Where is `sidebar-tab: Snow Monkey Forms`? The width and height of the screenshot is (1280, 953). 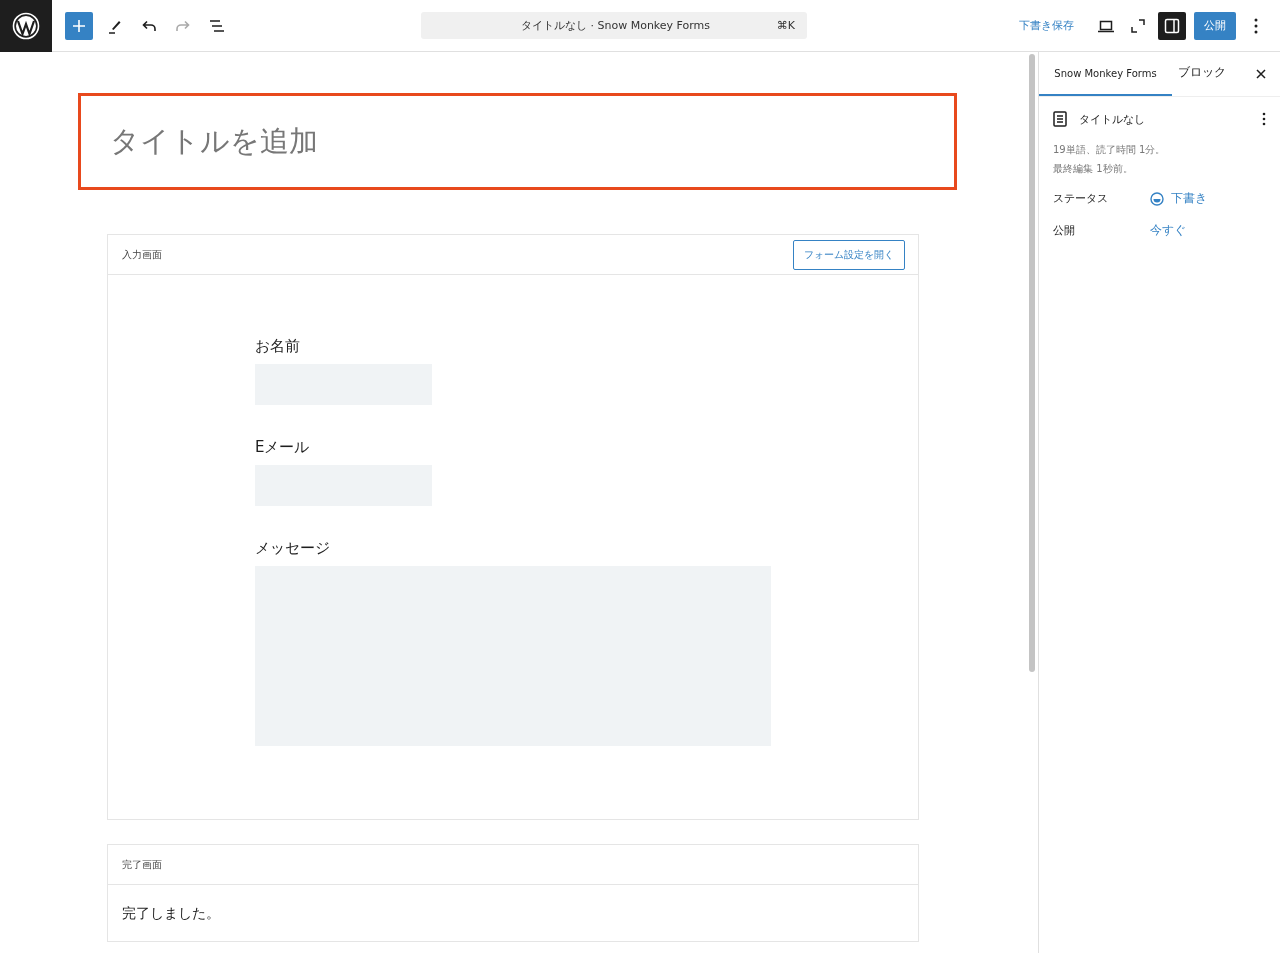
sidebar-tab: Snow Monkey Forms is located at coordinates (1105, 74).